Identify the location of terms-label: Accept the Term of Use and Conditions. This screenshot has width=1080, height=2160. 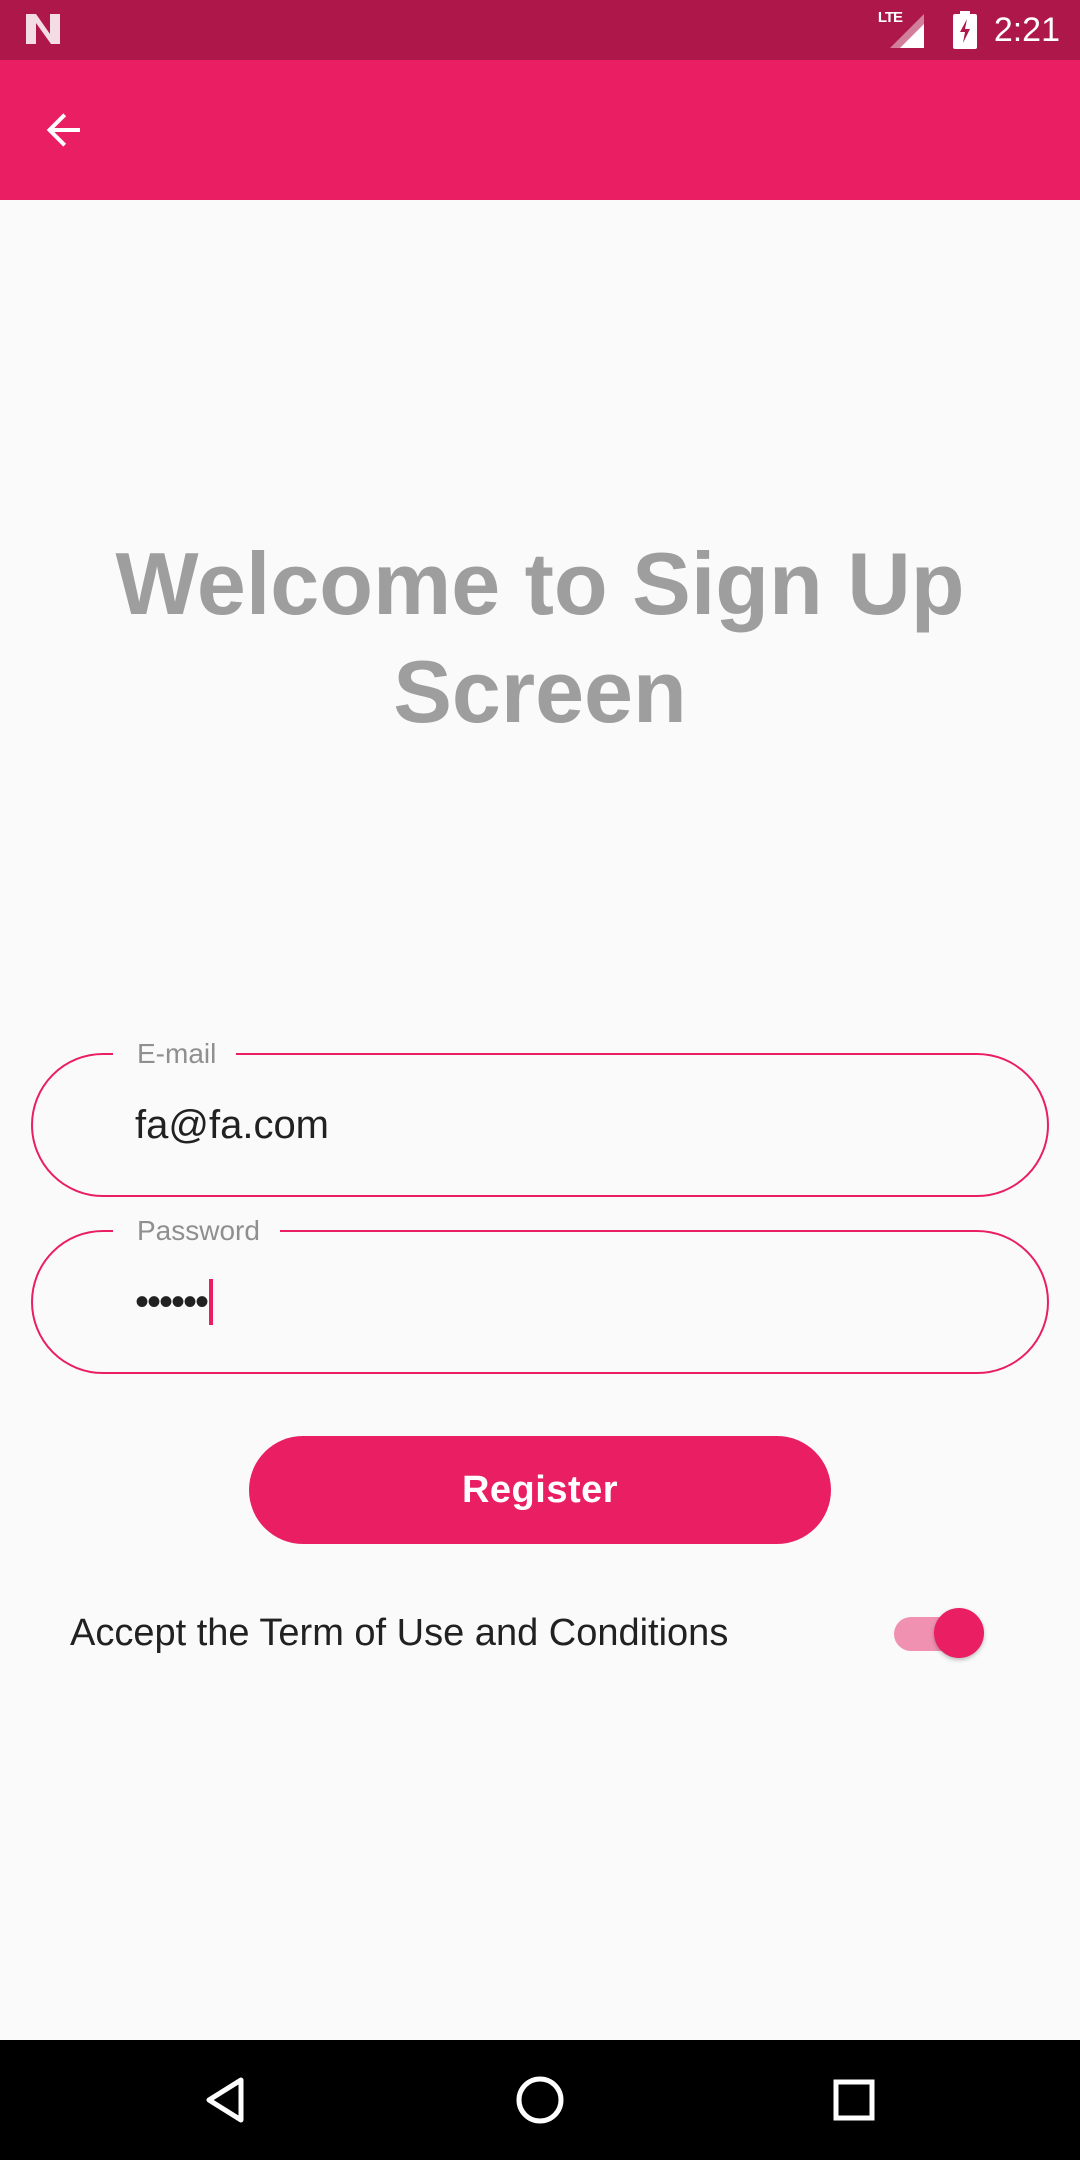
(399, 1633).